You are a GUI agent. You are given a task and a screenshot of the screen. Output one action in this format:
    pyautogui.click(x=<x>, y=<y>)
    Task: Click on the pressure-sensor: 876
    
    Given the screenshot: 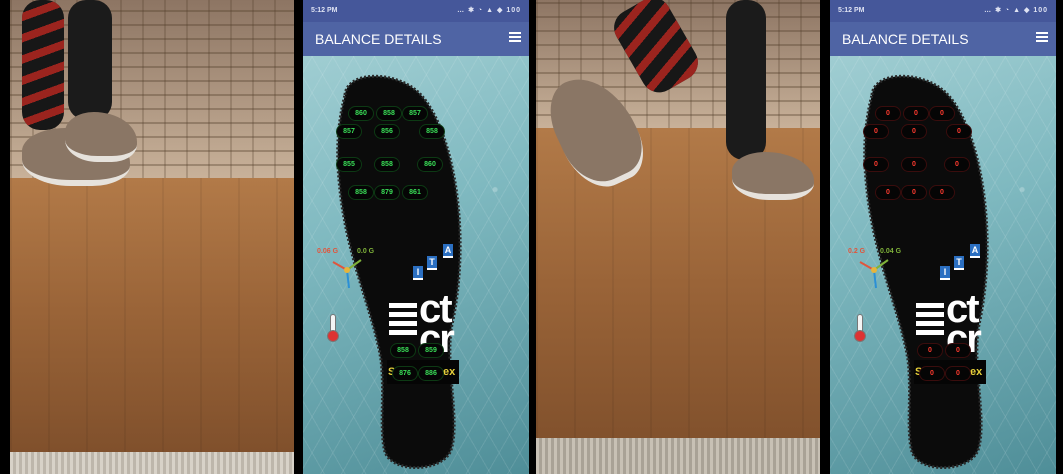 What is the action you would take?
    pyautogui.click(x=405, y=373)
    